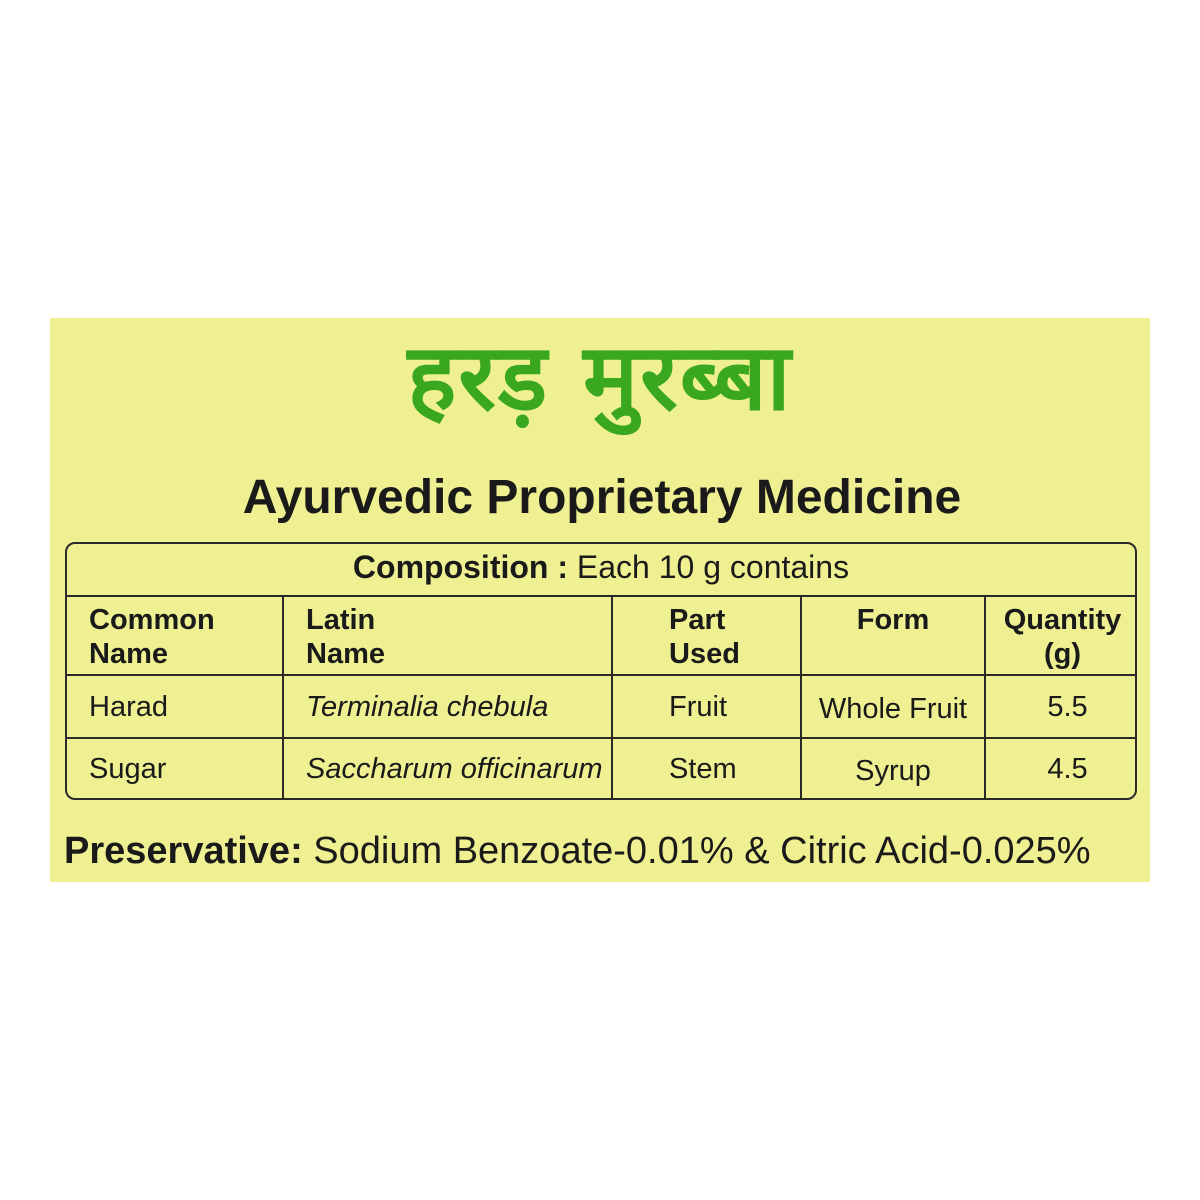 The height and width of the screenshot is (1200, 1200). What do you see at coordinates (427, 707) in the screenshot?
I see `row-1-latin-name: Terminalia chebula` at bounding box center [427, 707].